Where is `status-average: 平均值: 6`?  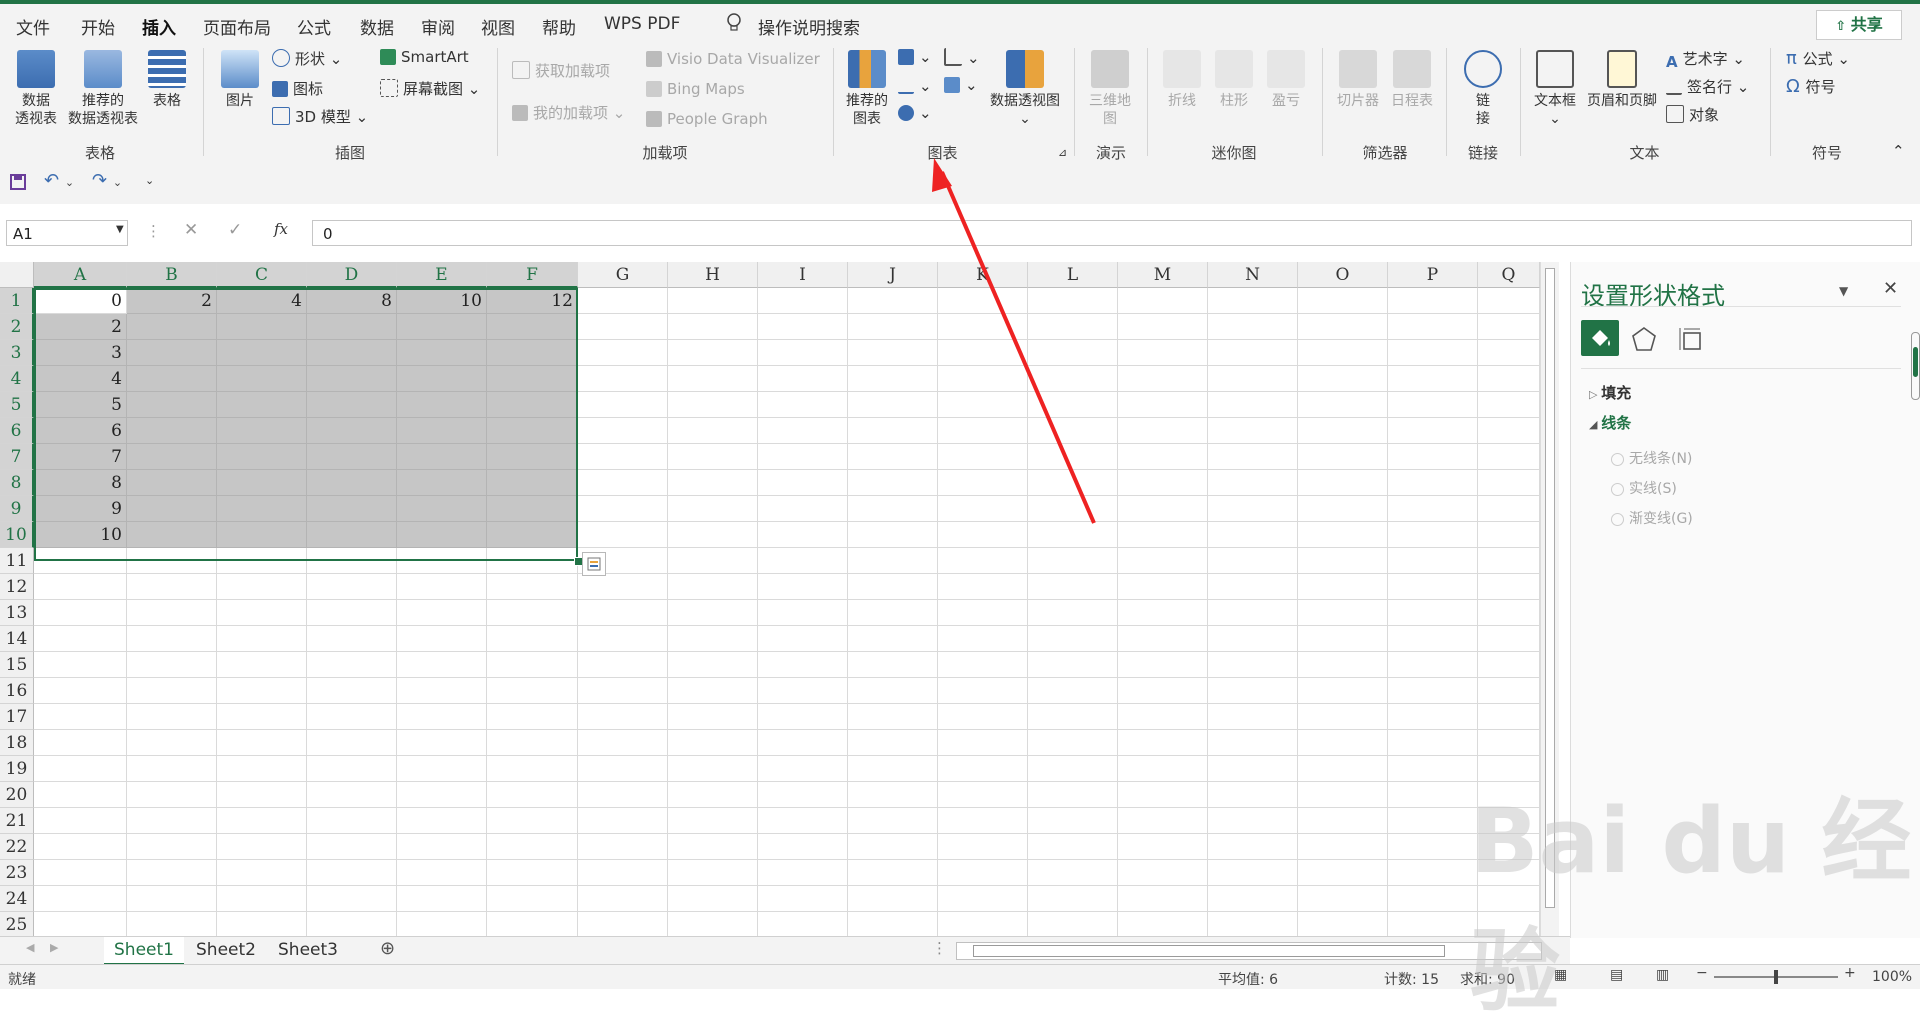 status-average: 平均值: 6 is located at coordinates (1248, 980).